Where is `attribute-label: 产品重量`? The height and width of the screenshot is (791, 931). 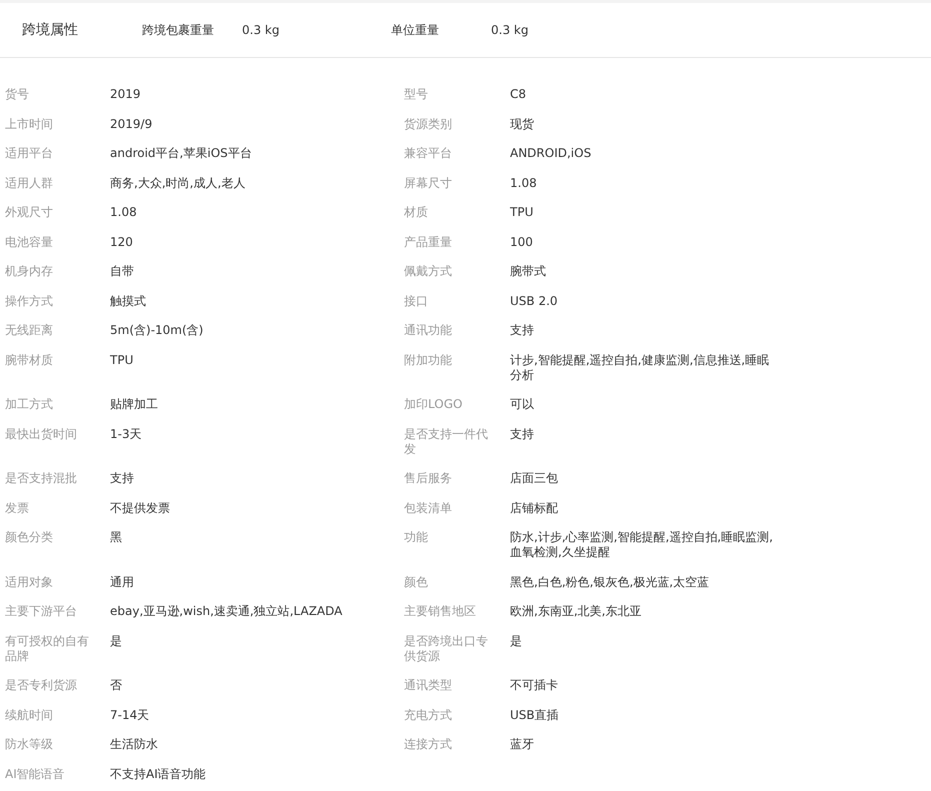 attribute-label: 产品重量 is located at coordinates (428, 242).